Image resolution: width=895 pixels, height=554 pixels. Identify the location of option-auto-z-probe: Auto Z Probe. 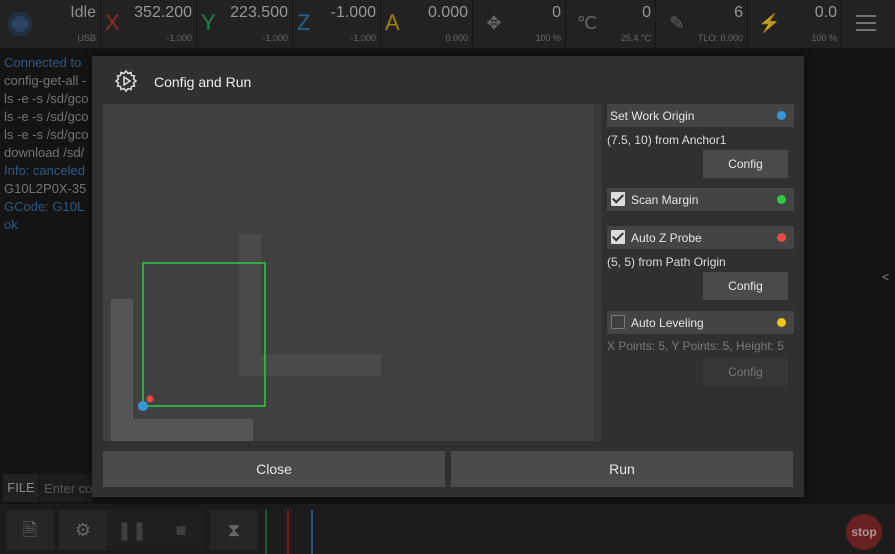
(700, 237).